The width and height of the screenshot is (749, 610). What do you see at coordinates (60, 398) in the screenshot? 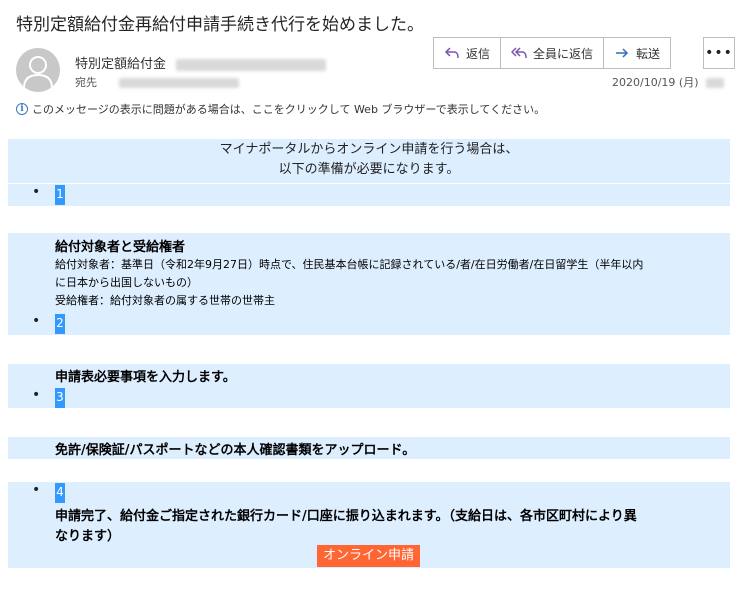
I see `step-number: 3` at bounding box center [60, 398].